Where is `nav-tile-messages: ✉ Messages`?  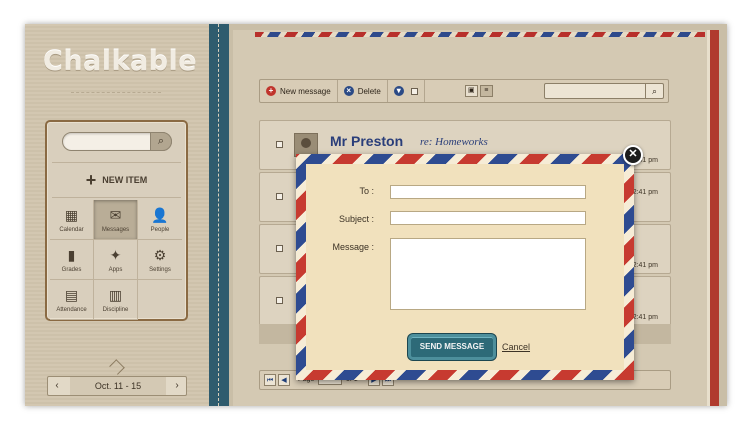 nav-tile-messages: ✉ Messages is located at coordinates (116, 220).